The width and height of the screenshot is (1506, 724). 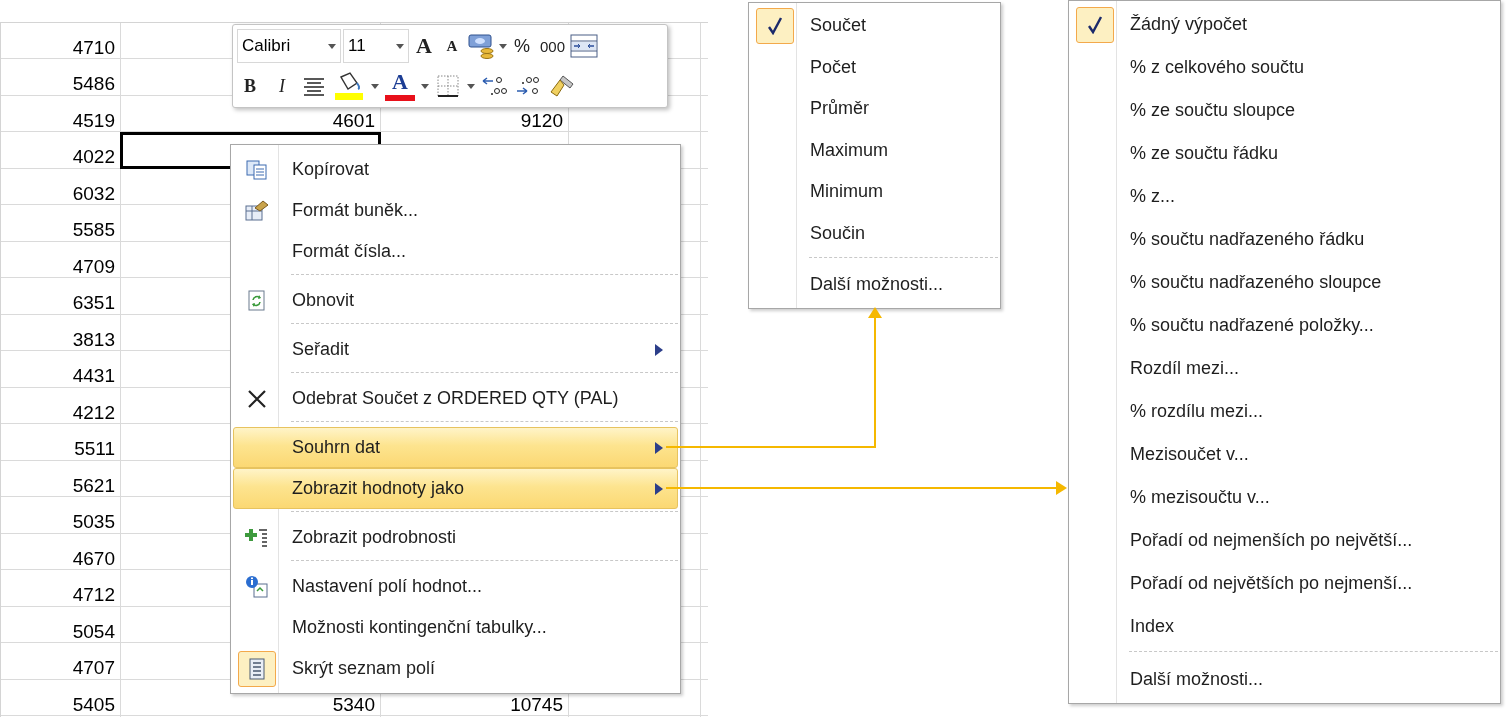 I want to click on table-cell-text: 5035, so click(x=93, y=522).